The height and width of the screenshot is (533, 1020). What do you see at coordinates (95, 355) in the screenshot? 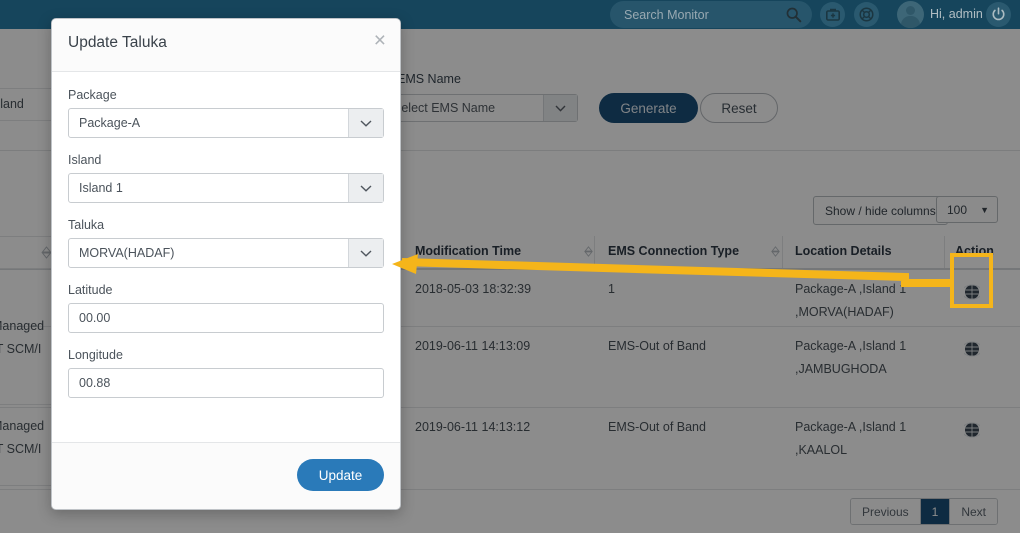
I see `field-label-longitude: Longitude` at bounding box center [95, 355].